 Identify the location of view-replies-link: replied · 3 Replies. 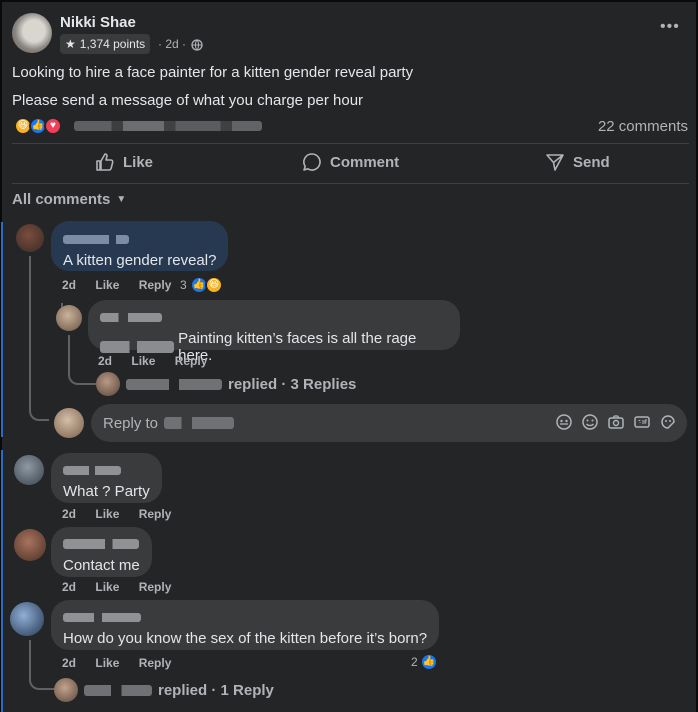
(226, 384).